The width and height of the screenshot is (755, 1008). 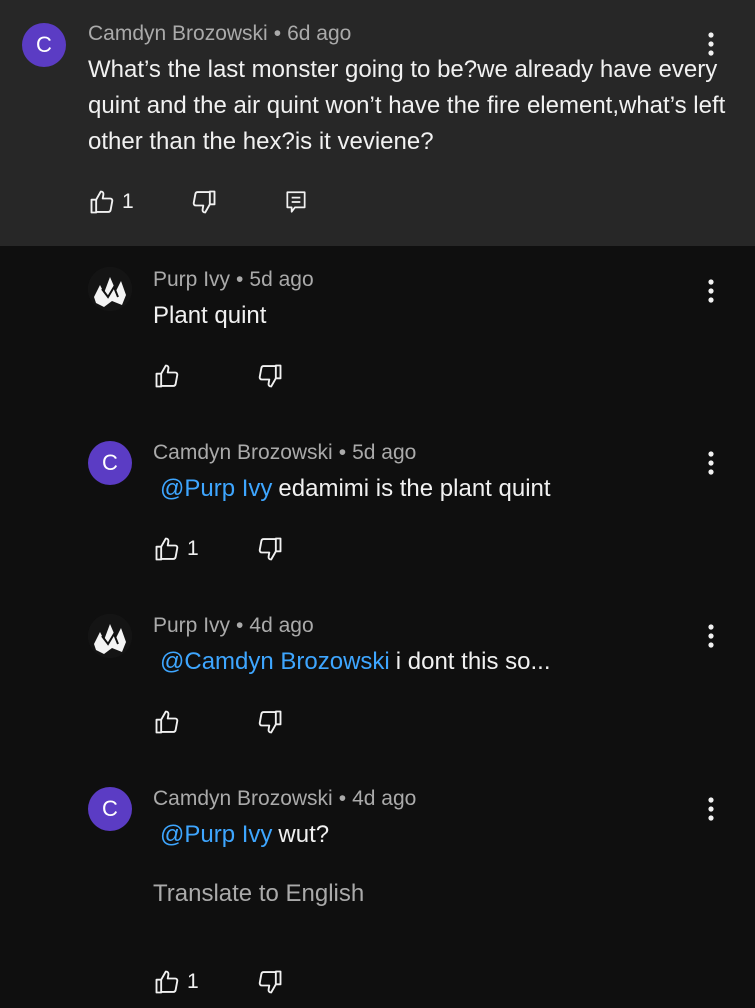 What do you see at coordinates (319, 33) in the screenshot?
I see `timestamp: 6d ago` at bounding box center [319, 33].